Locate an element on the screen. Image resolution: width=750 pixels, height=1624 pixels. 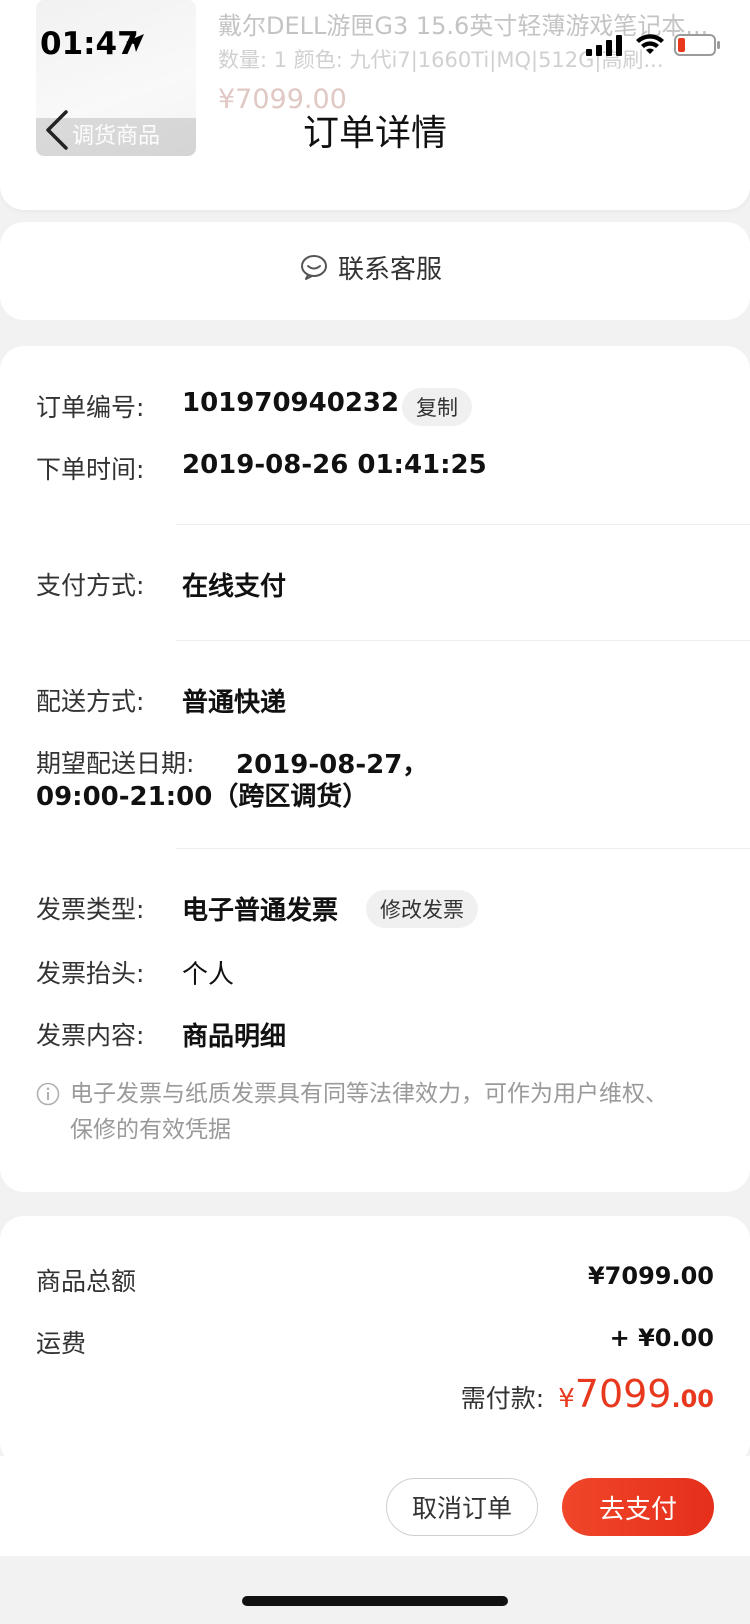
battery-low-icon is located at coordinates (697, 45).